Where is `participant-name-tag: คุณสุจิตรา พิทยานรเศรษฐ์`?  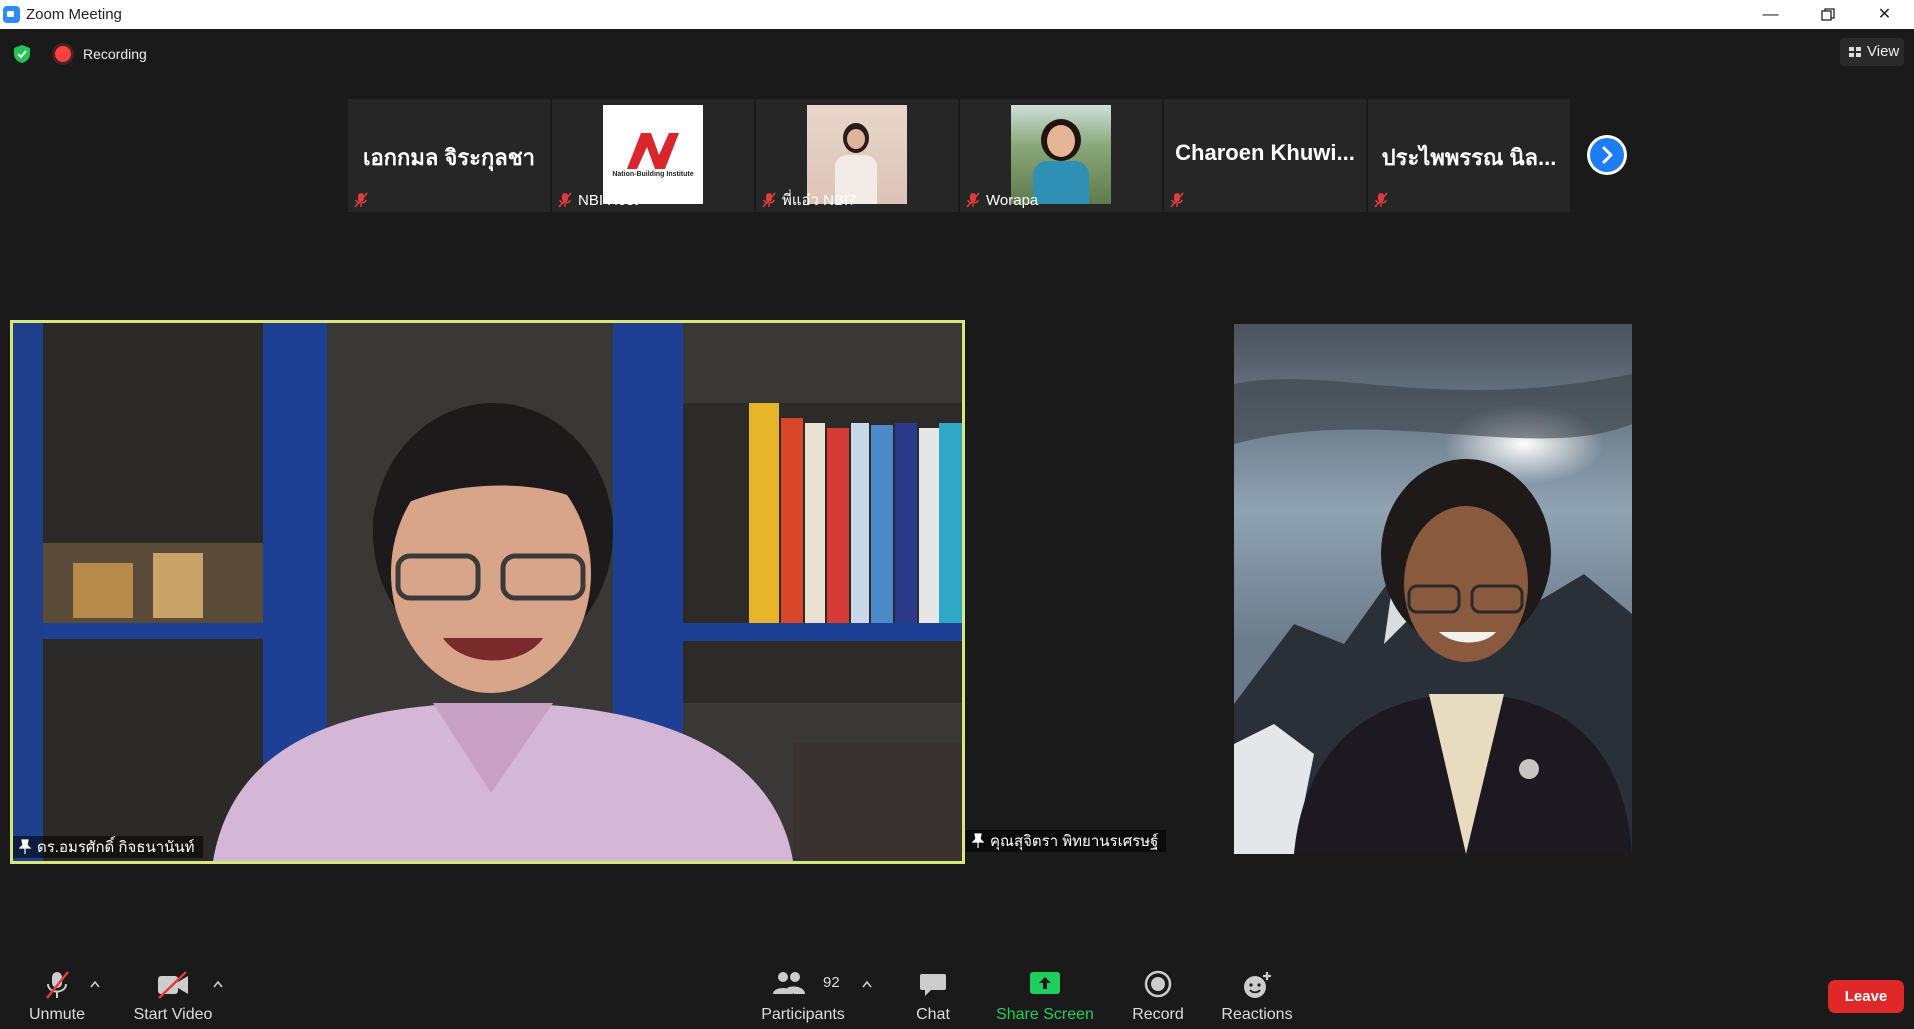 participant-name-tag: คุณสุจิตรา พิทยานรเศรษฐ์ is located at coordinates (1066, 841).